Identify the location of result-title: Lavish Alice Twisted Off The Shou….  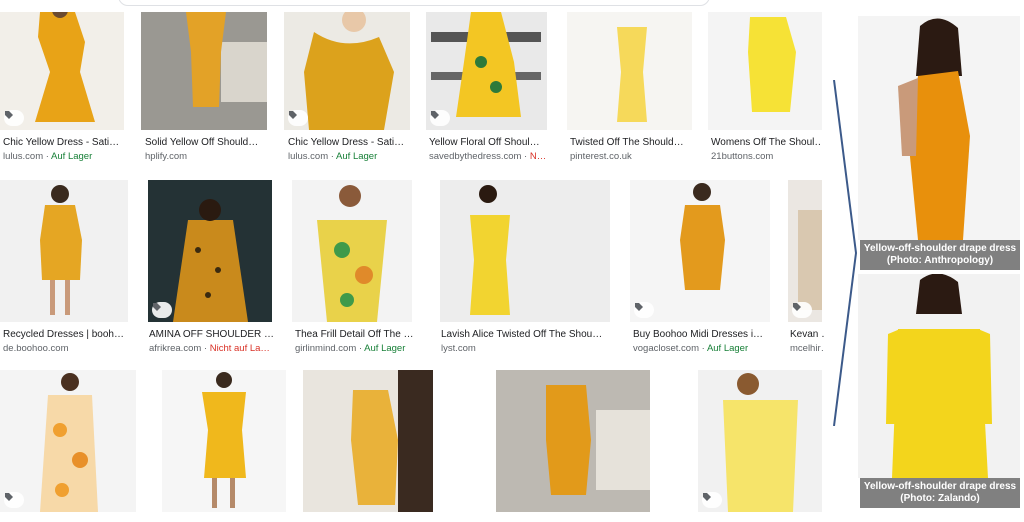
(526, 334).